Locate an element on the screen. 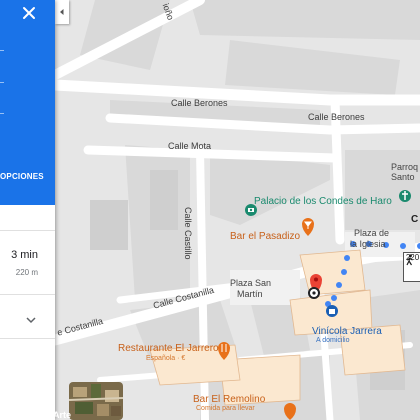 This screenshot has height=420, width=420. expand-route-button is located at coordinates (31, 321).